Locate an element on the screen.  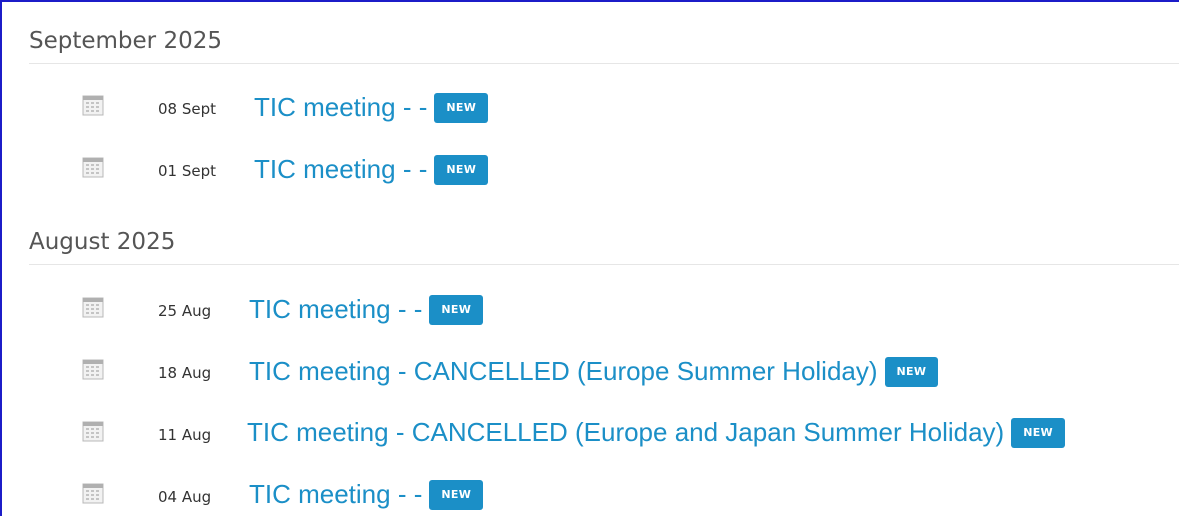
month-heading-text: August 2025 is located at coordinates (102, 242).